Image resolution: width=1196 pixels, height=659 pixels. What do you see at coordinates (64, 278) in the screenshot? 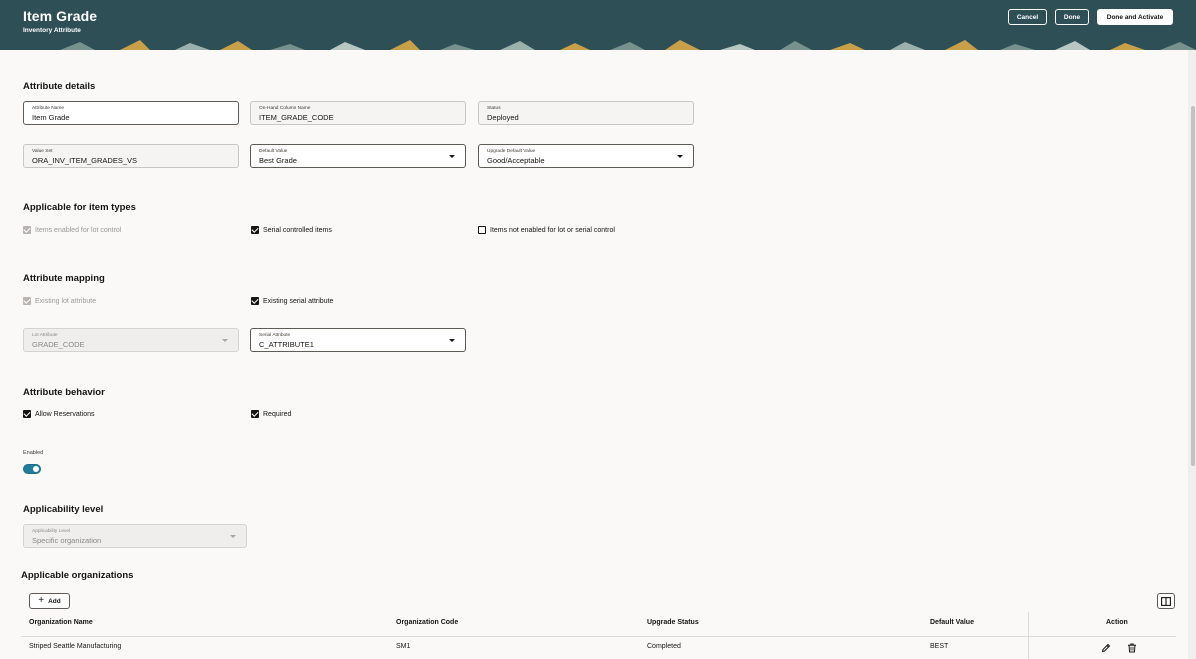
I see `attribute-mapping-title: Attribute mapping` at bounding box center [64, 278].